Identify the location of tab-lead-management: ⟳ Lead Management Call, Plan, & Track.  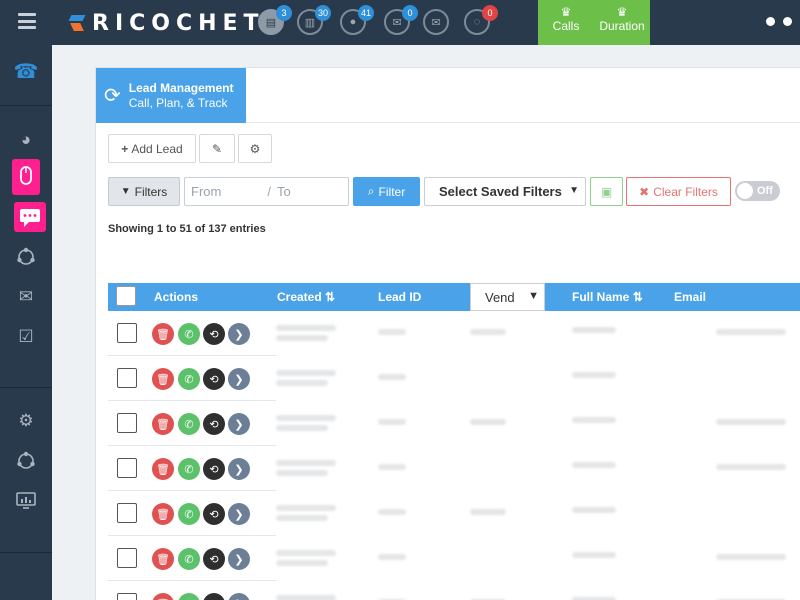
(171, 95).